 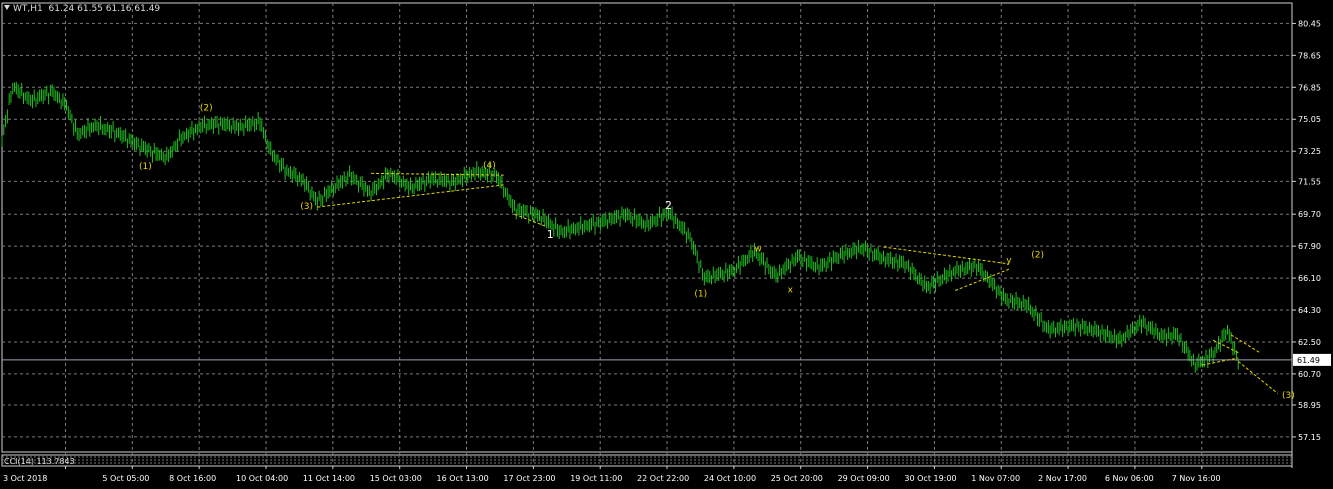 I want to click on price-tick-label: 62.50, so click(x=1309, y=342).